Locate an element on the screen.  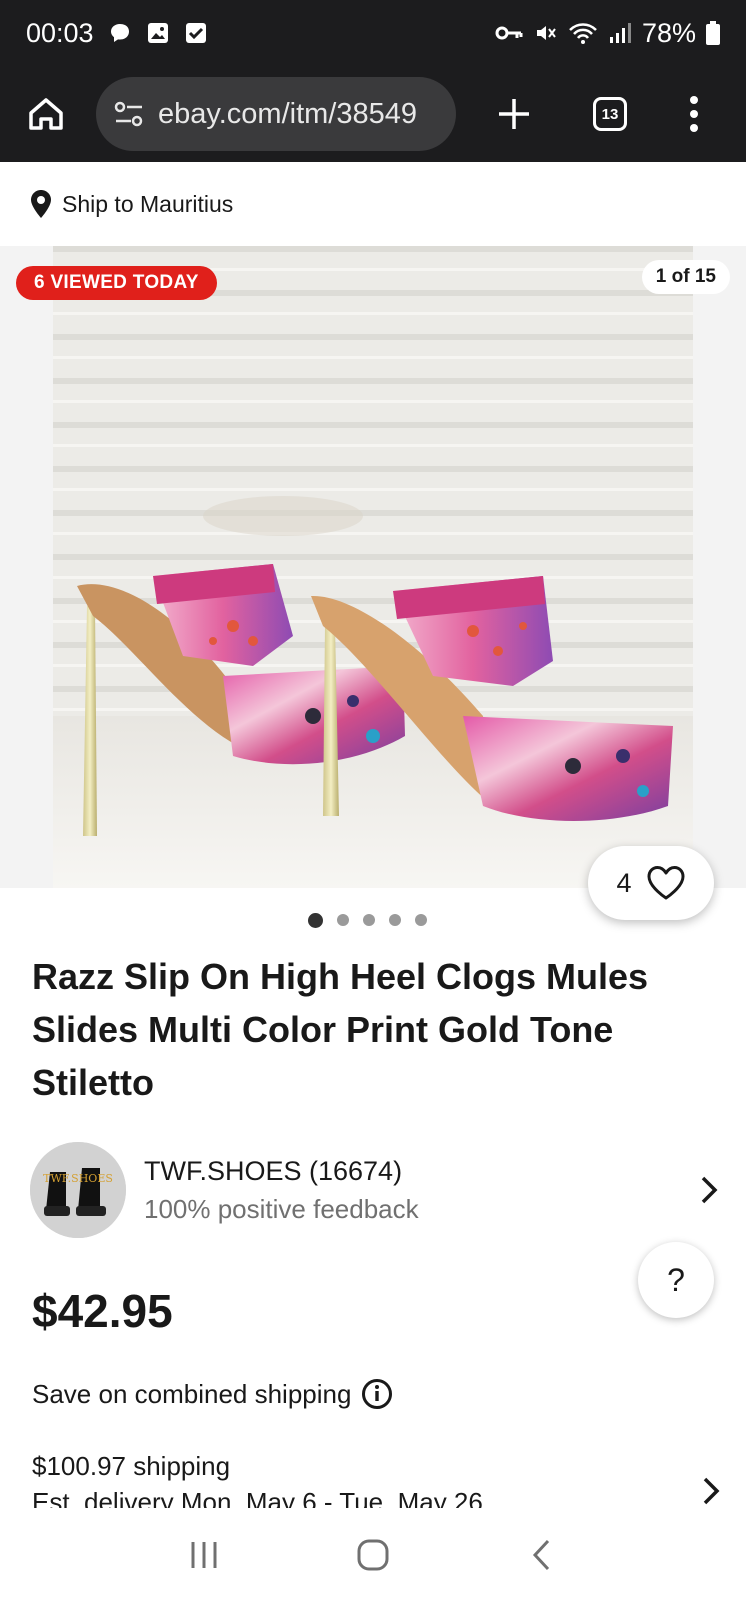
image-icon is located at coordinates (158, 33).